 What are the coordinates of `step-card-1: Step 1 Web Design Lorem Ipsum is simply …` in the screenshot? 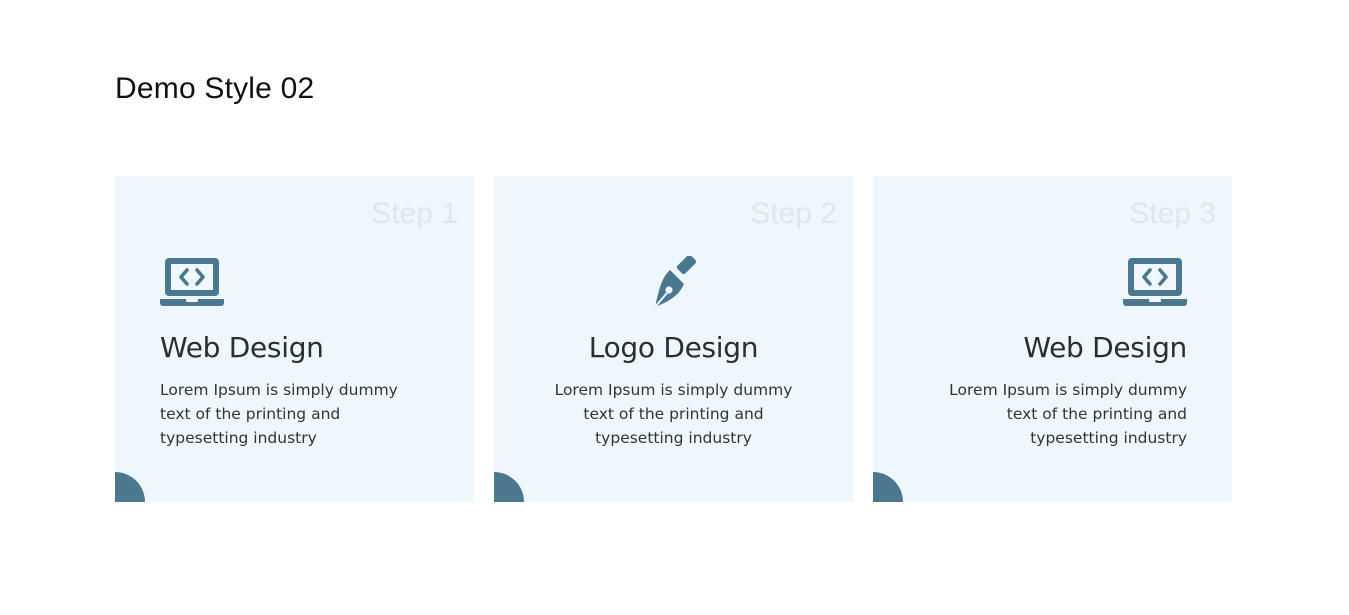 It's located at (294, 339).